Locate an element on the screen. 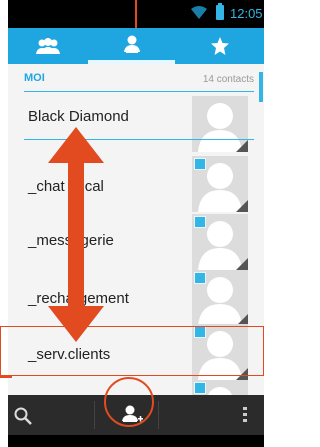 Image resolution: width=320 pixels, height=447 pixels. overflow-menu-icon is located at coordinates (245, 414).